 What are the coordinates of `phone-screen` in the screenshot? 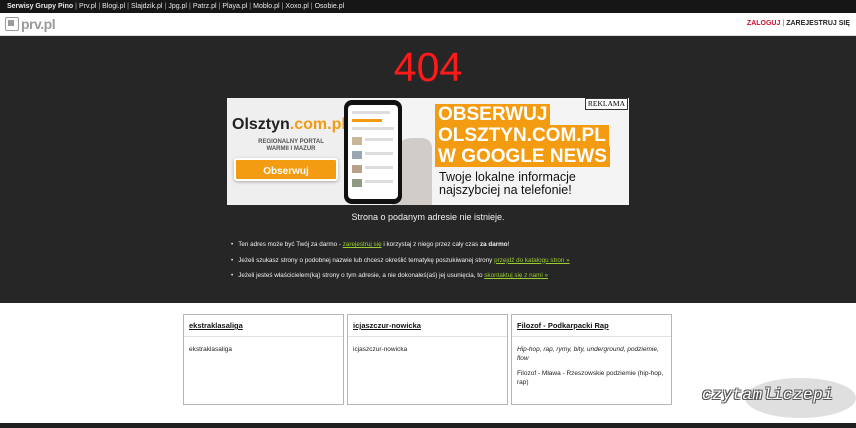 It's located at (373, 152).